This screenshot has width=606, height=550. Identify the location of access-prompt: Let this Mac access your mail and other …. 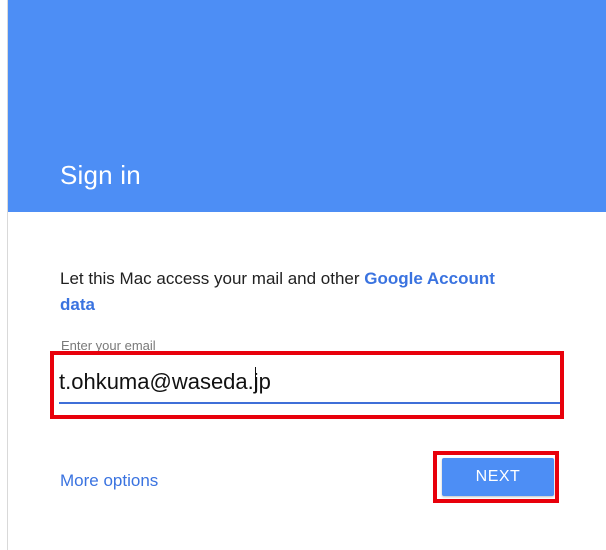
(310, 292).